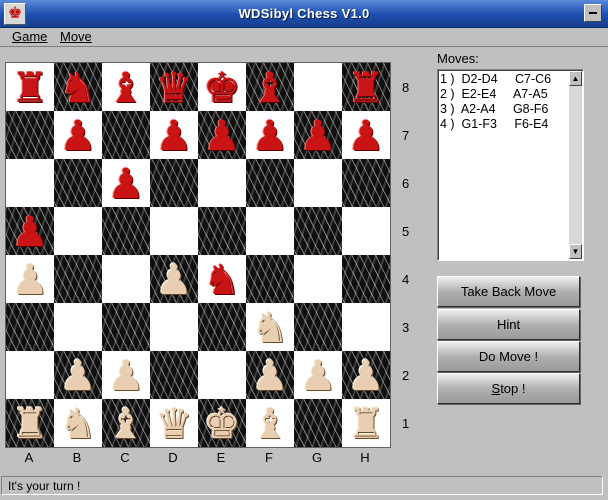  Describe the element at coordinates (30, 423) in the screenshot. I see `square-a1: ♜` at that location.